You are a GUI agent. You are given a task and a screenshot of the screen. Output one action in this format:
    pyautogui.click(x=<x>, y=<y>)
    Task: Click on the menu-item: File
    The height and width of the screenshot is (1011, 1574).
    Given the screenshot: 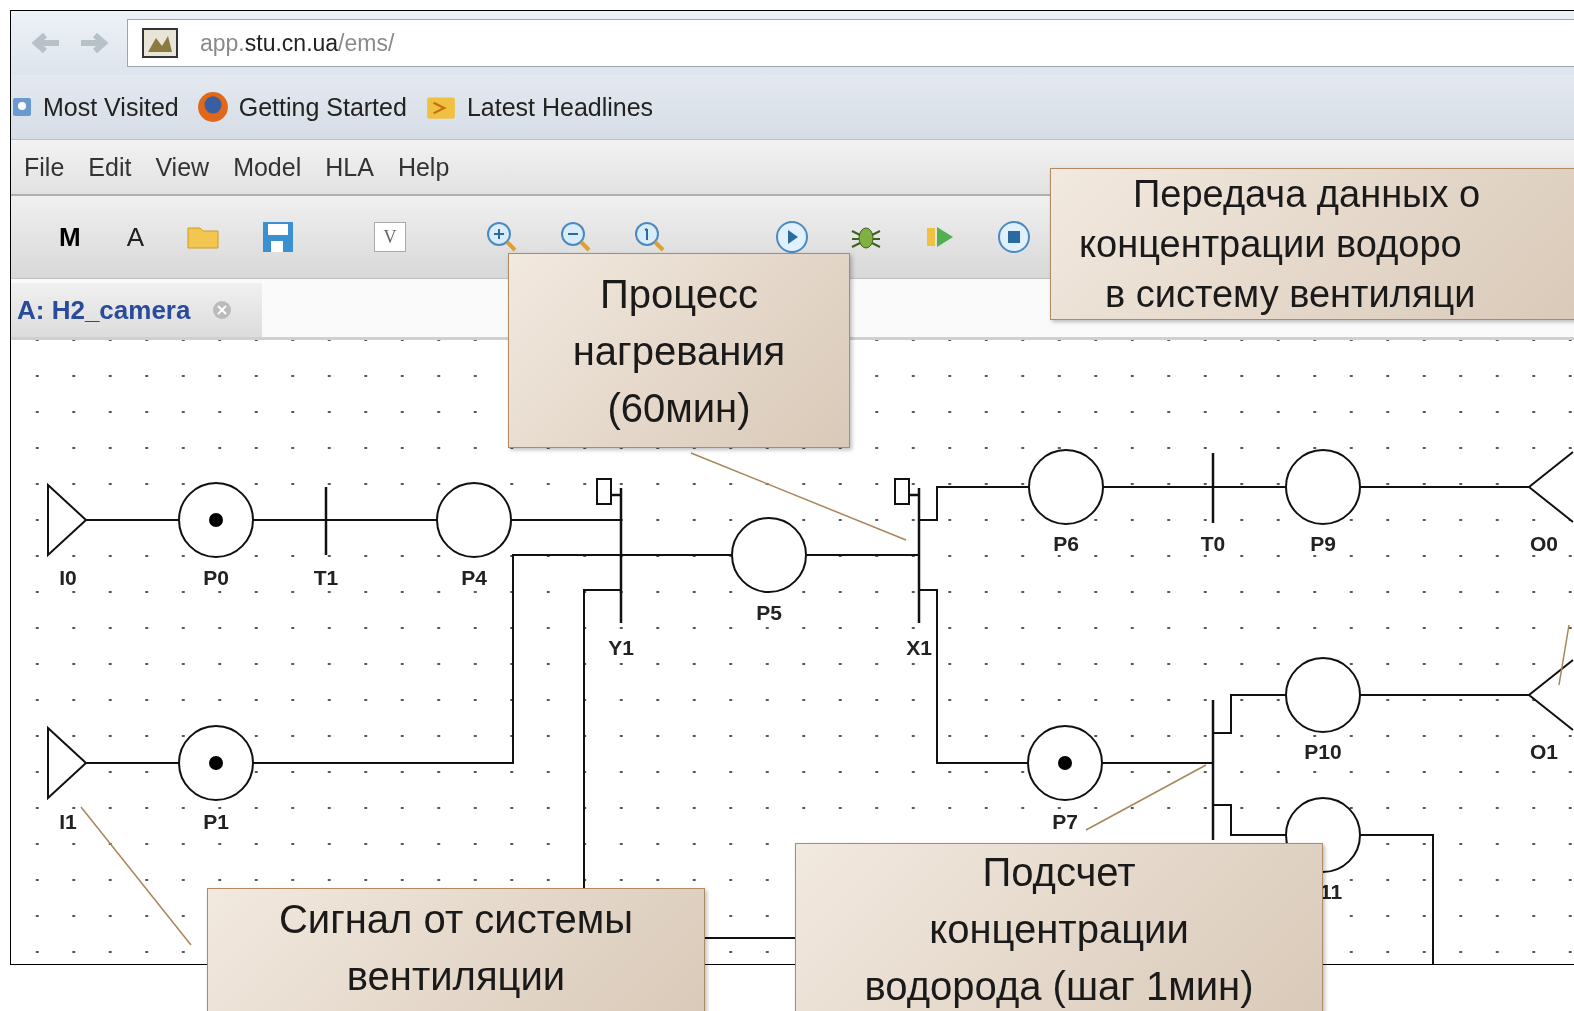 What is the action you would take?
    pyautogui.click(x=44, y=167)
    